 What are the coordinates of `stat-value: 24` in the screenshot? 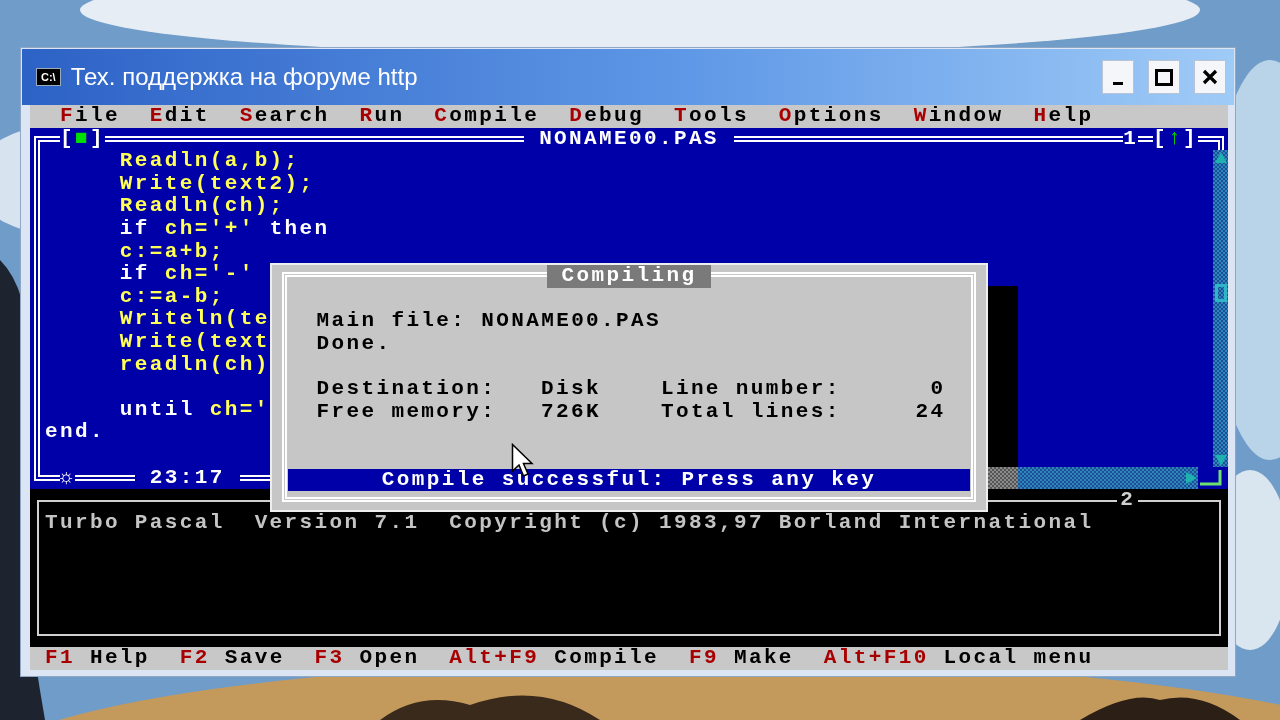 It's located at (930, 412).